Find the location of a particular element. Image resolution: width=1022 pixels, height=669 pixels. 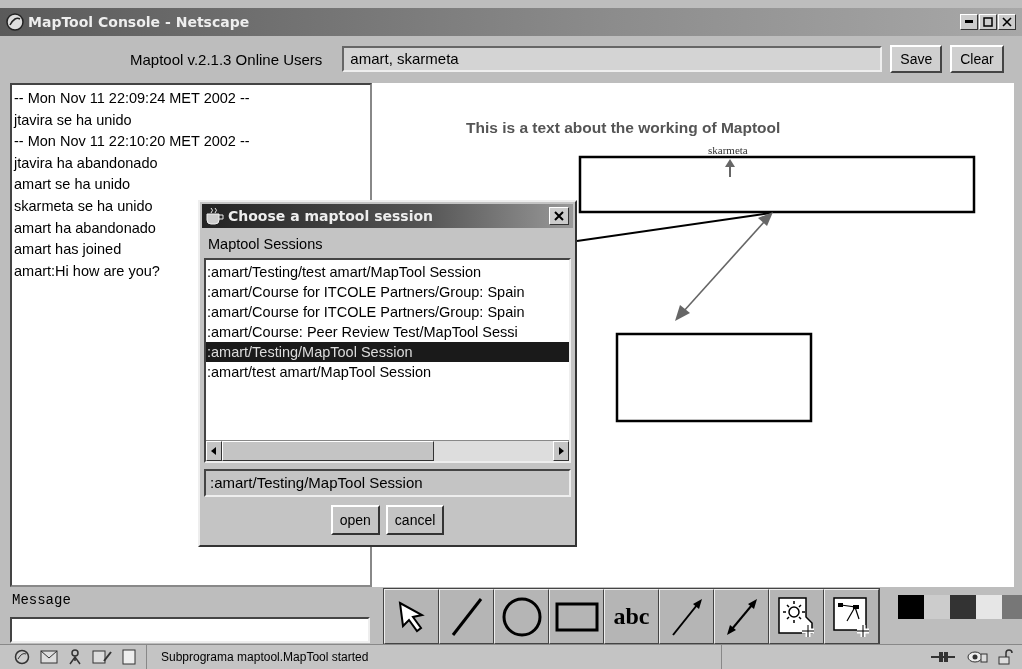

page-icon is located at coordinates (129, 657).